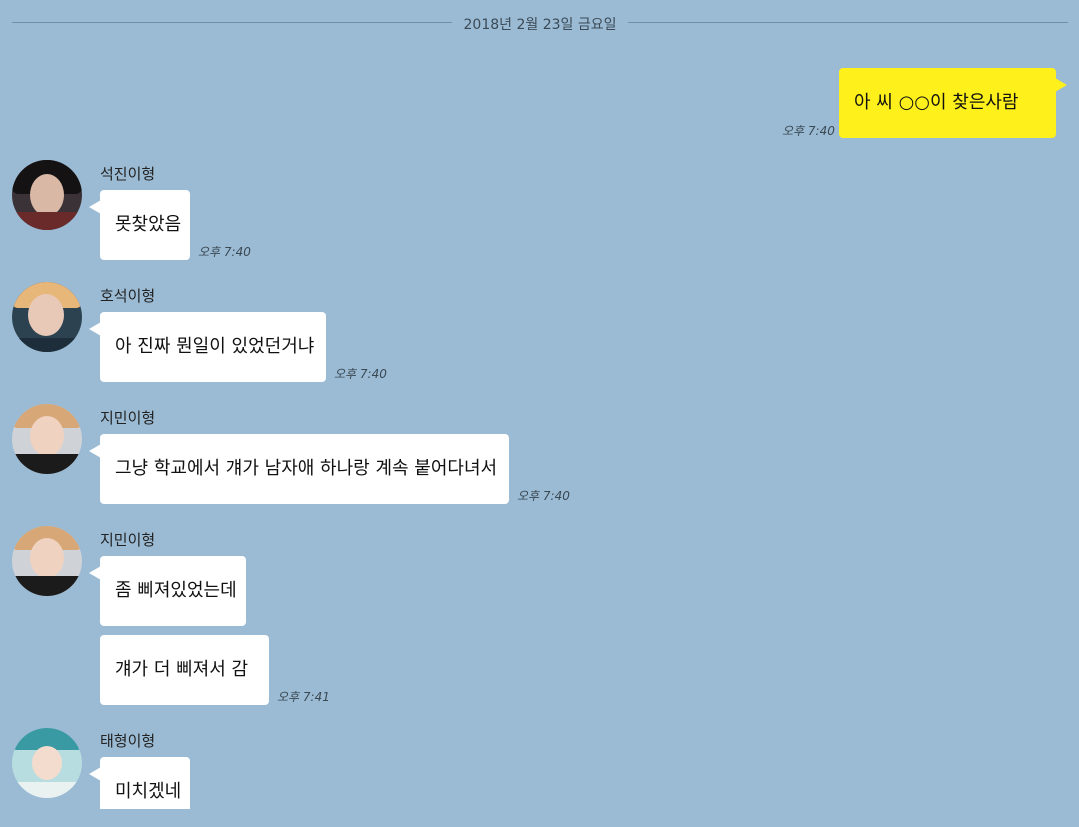 Image resolution: width=1079 pixels, height=827 pixels. What do you see at coordinates (128, 296) in the screenshot?
I see `sender-name: 호석이형` at bounding box center [128, 296].